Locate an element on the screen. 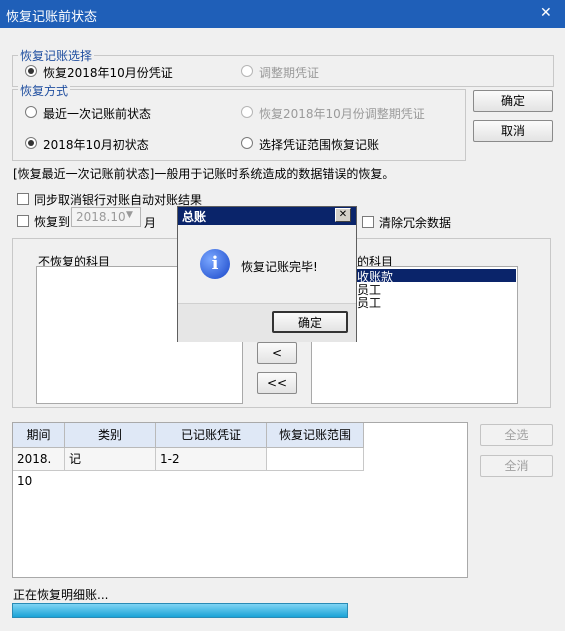 This screenshot has width=565, height=631. radio-last-state-label: 最近一次记账前状态 is located at coordinates (97, 114).